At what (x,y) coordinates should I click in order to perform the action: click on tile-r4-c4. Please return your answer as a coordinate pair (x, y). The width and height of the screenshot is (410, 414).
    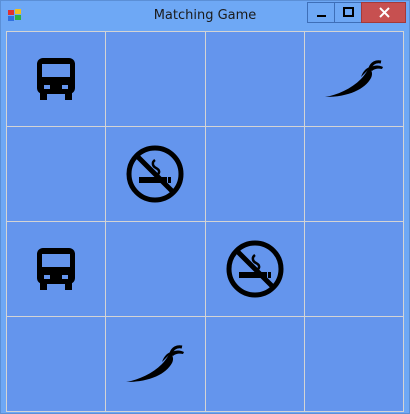
    Looking at the image, I should click on (354, 364).